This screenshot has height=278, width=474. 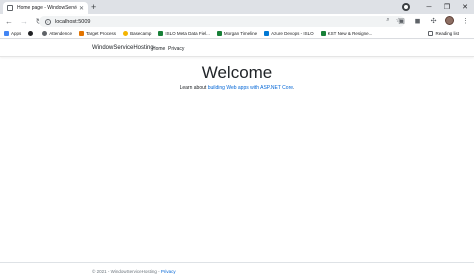 What do you see at coordinates (465, 7) in the screenshot?
I see `close-window-icon: ✕` at bounding box center [465, 7].